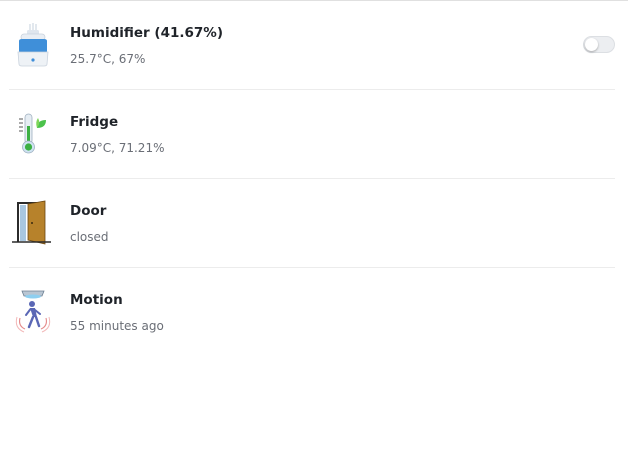 This screenshot has width=628, height=465. I want to click on device-status: closed, so click(89, 237).